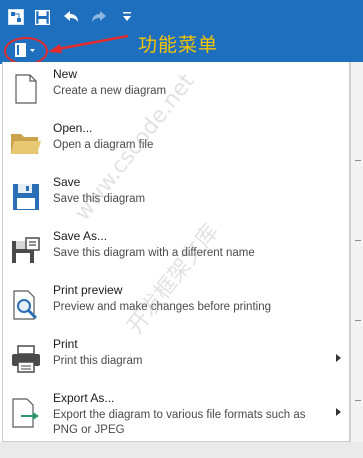  Describe the element at coordinates (26, 305) in the screenshot. I see `print-preview-icon` at that location.